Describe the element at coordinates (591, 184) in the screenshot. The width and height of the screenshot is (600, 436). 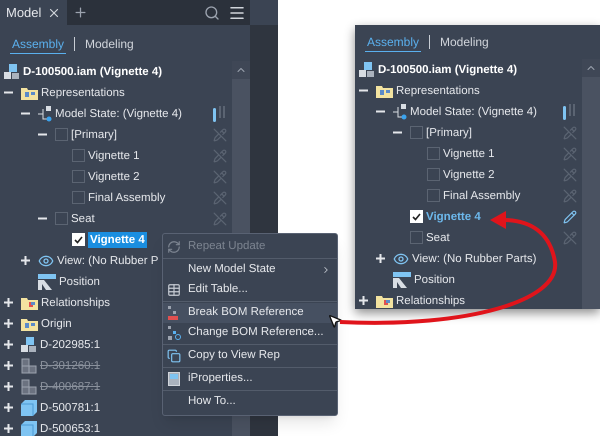
I see `scrollbar` at that location.